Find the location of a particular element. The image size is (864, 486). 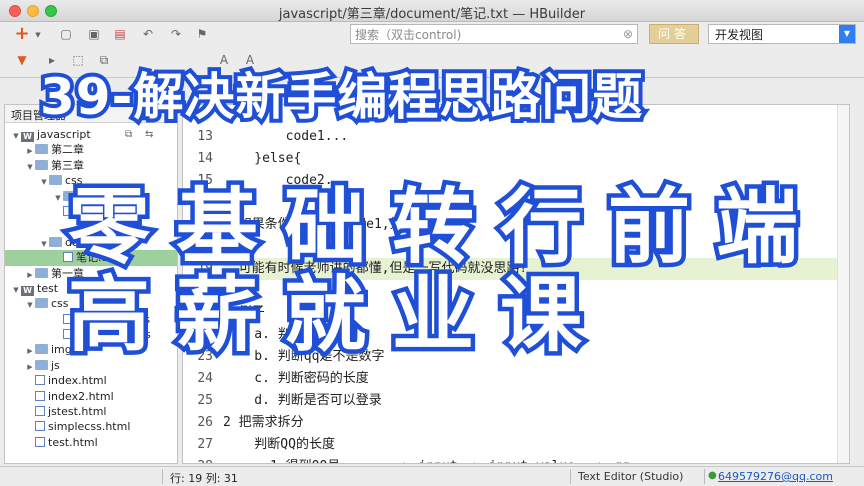

tree-item: ▼ Wjavascript is located at coordinates (91, 134).